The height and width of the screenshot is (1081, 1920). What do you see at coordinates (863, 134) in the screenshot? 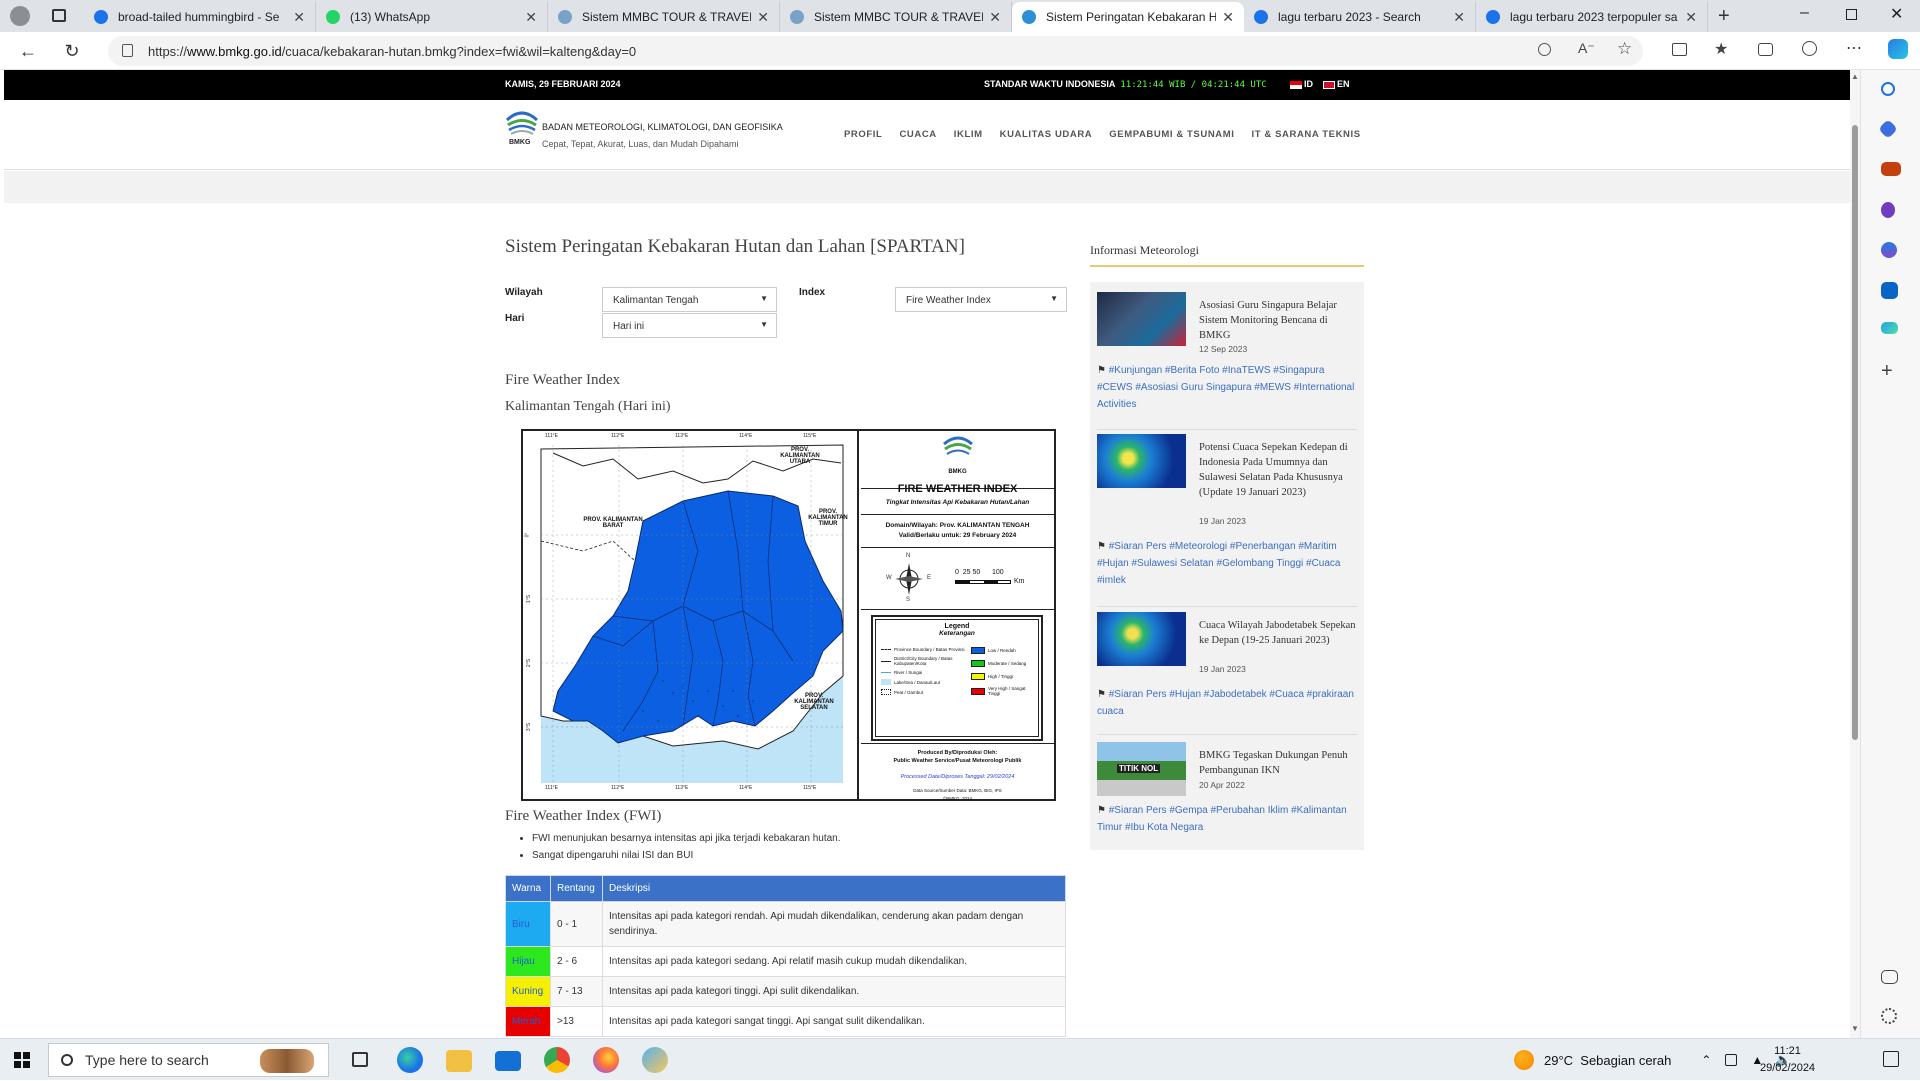
I see `nav-menu-profil: PROFIL` at bounding box center [863, 134].